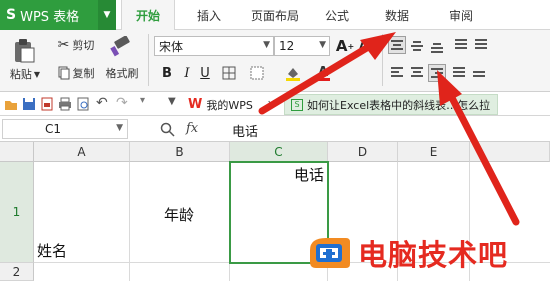  I want to click on doc-tab-label: 我的WPS, so click(229, 105).